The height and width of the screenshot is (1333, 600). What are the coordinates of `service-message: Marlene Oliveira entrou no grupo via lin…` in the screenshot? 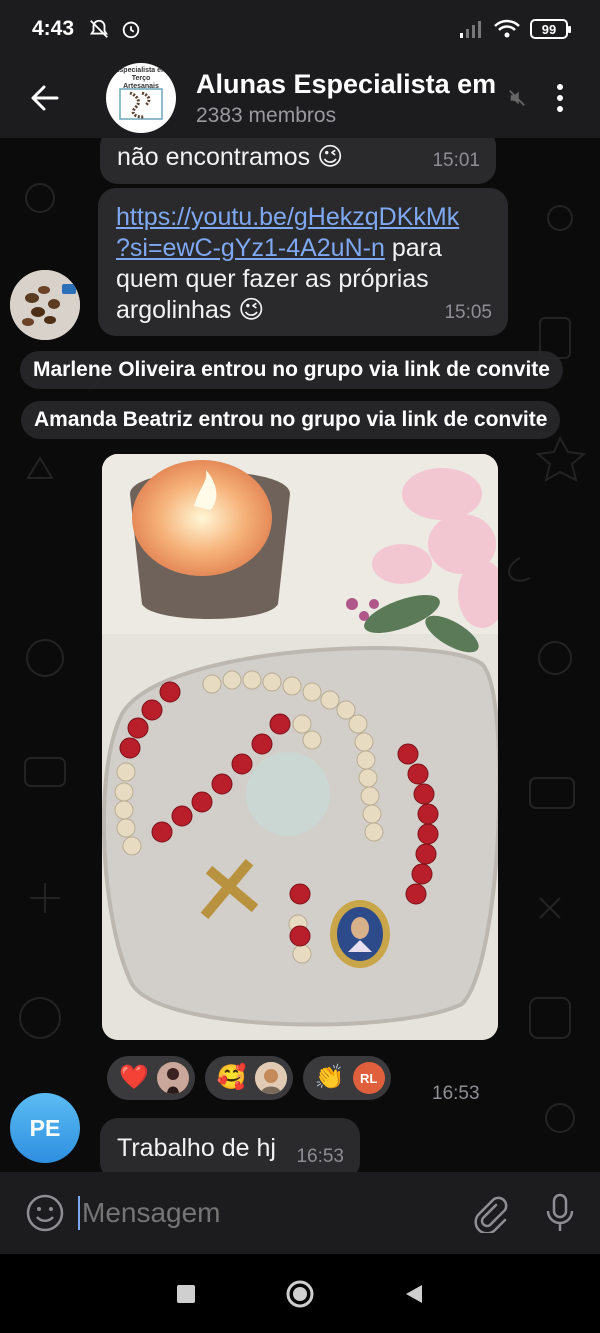 It's located at (291, 370).